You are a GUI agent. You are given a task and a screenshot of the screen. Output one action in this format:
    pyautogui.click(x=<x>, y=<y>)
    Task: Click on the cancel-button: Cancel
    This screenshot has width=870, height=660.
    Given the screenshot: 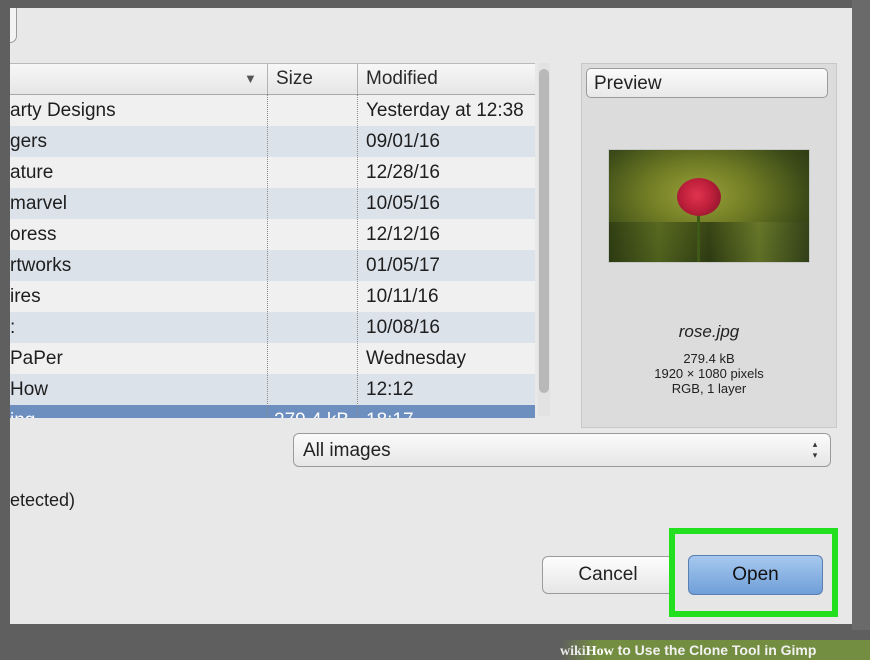 What is the action you would take?
    pyautogui.click(x=608, y=575)
    